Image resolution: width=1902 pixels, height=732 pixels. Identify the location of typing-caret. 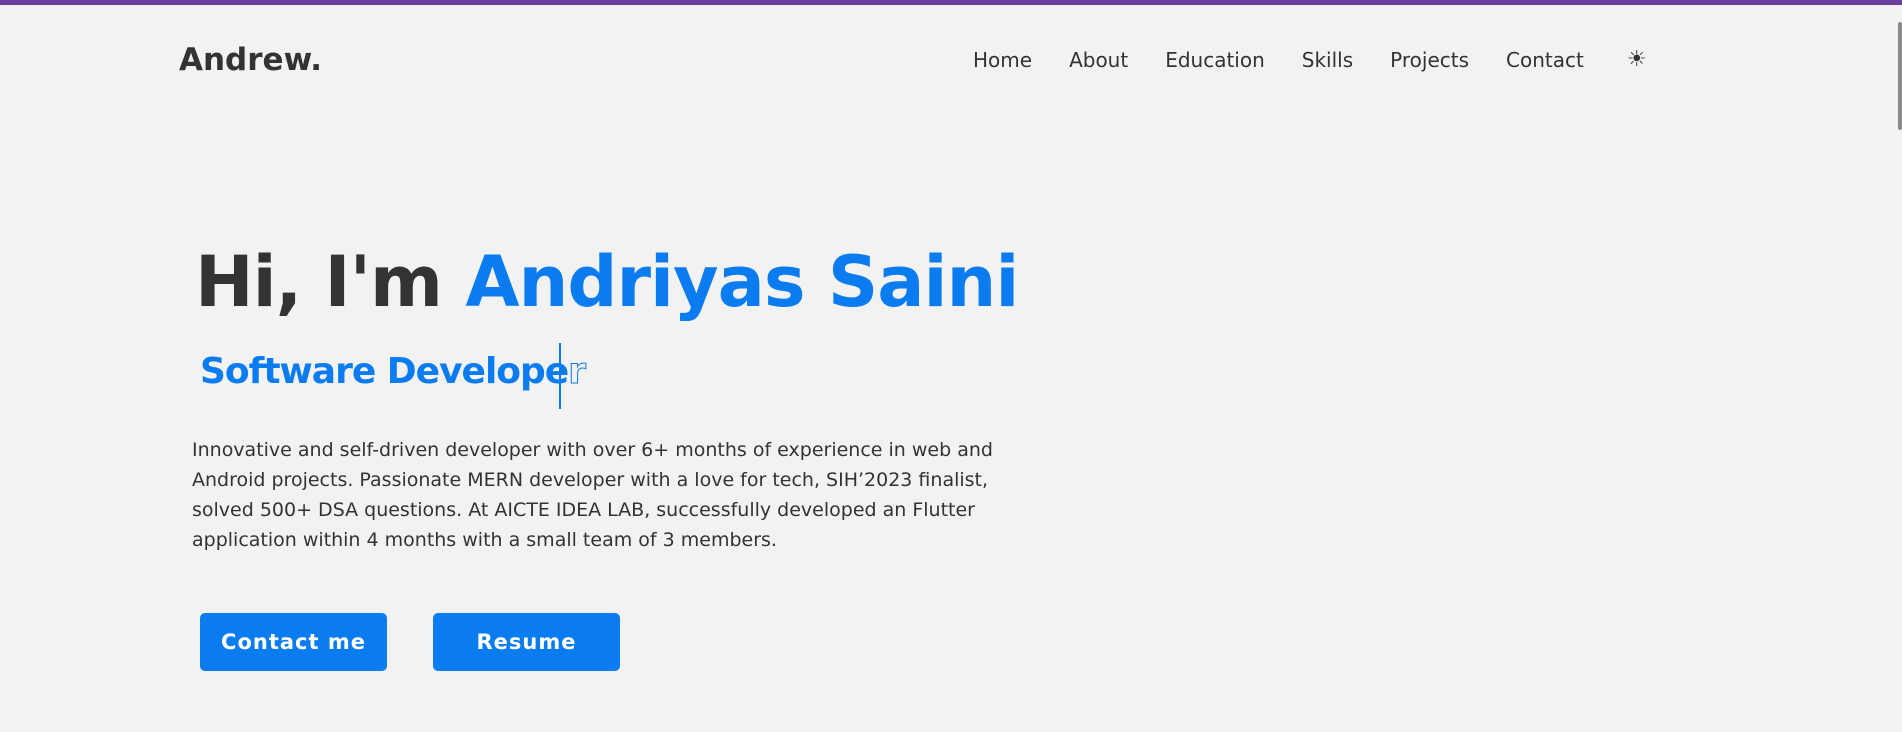
(560, 376).